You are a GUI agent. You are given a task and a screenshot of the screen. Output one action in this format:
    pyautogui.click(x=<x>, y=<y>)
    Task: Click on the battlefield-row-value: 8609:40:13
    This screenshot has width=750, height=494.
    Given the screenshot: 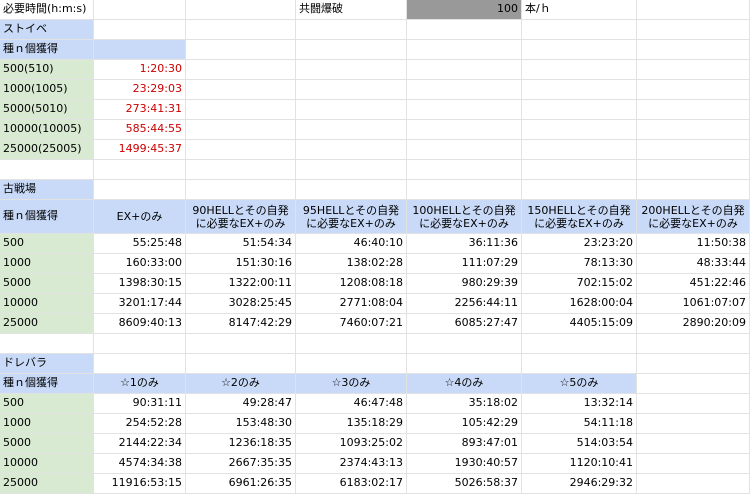 What is the action you would take?
    pyautogui.click(x=140, y=324)
    